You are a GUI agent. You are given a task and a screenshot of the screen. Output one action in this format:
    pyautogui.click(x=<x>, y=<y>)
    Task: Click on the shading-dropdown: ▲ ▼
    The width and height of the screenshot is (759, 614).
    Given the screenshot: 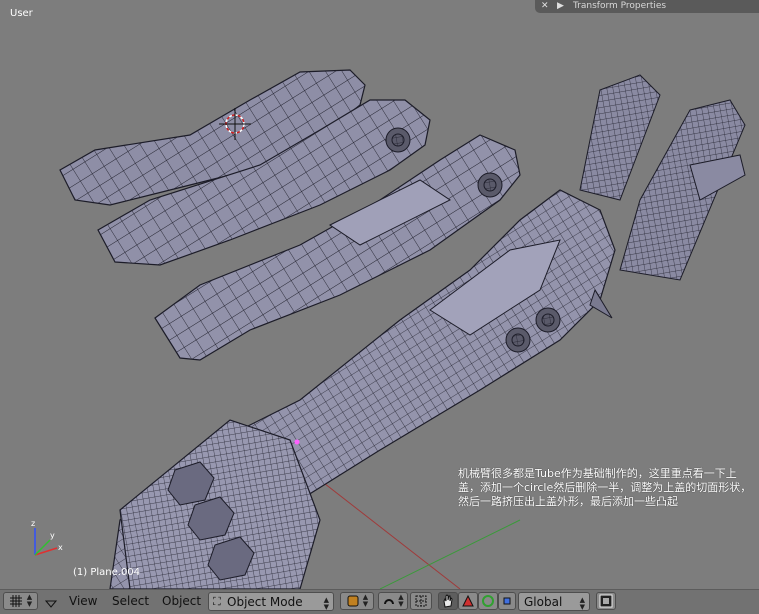 What is the action you would take?
    pyautogui.click(x=357, y=601)
    